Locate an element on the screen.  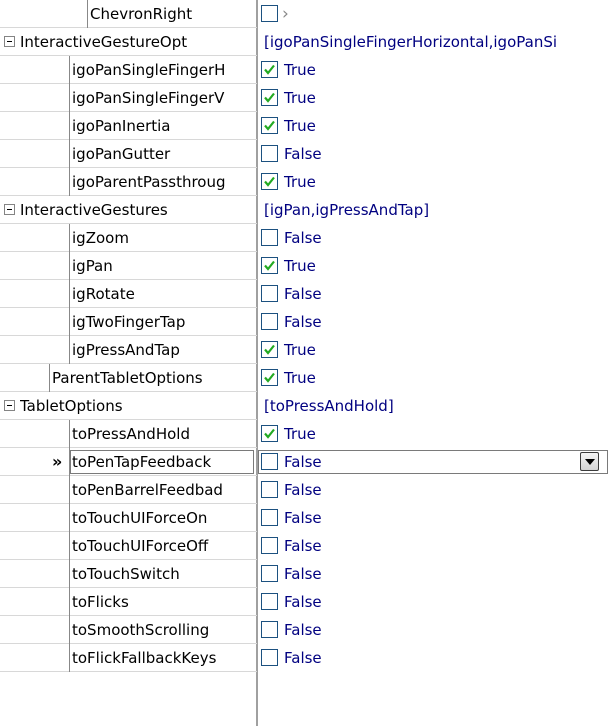
property-row: igPressAndTap True is located at coordinates (304, 350).